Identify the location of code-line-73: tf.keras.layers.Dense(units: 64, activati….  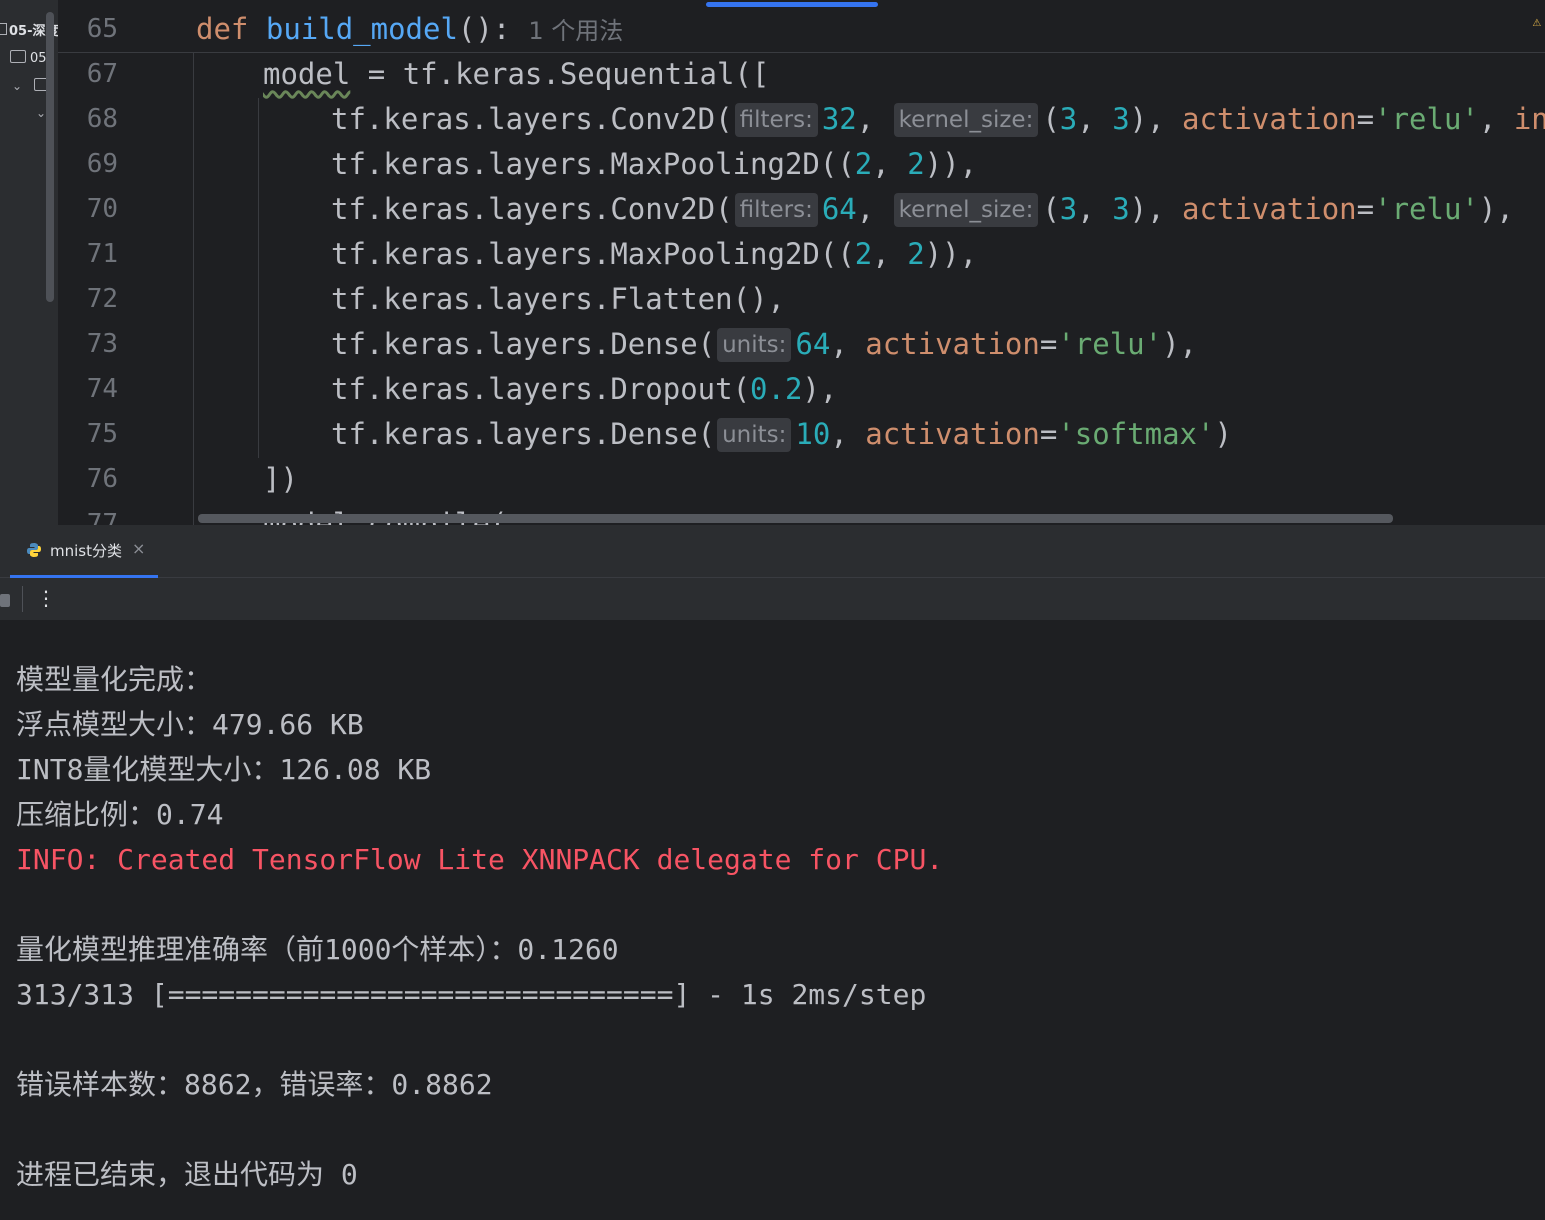
(764, 344).